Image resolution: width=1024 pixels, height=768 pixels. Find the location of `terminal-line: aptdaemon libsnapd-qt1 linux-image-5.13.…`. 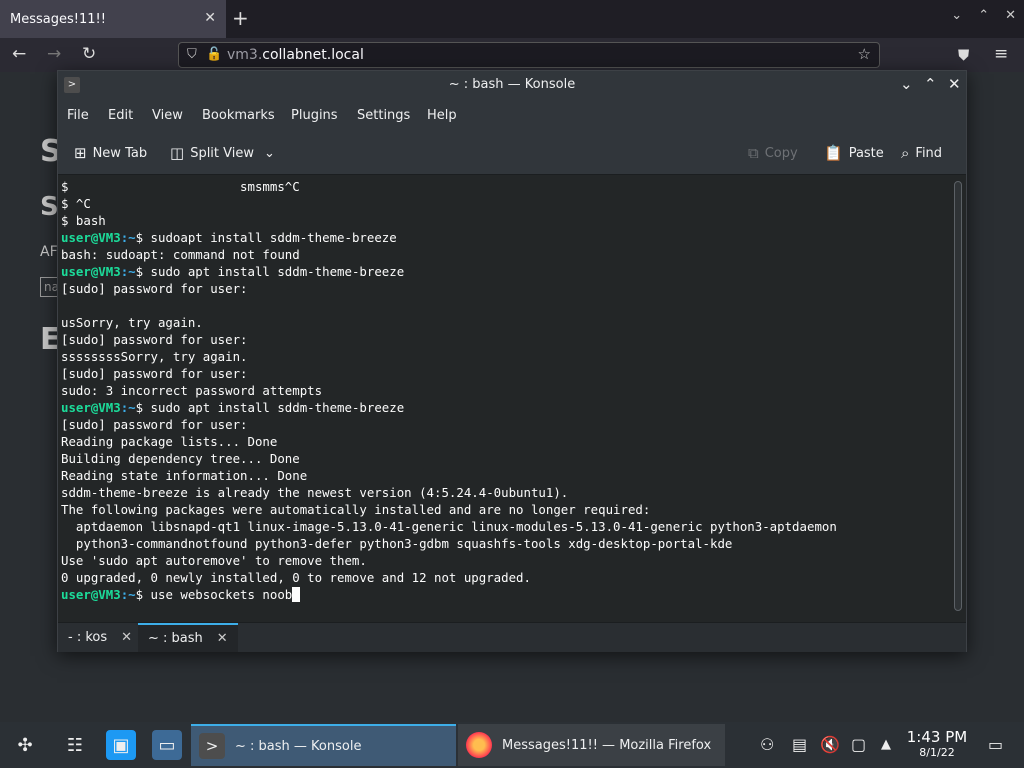

terminal-line: aptdaemon libsnapd-qt1 linux-image-5.13.… is located at coordinates (449, 526).